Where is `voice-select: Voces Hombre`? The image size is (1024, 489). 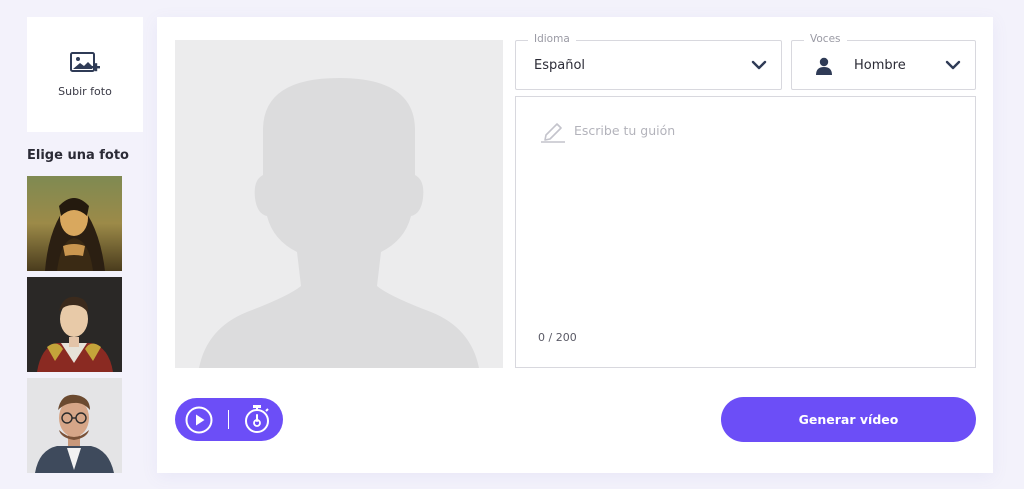
voice-select: Voces Hombre is located at coordinates (883, 61).